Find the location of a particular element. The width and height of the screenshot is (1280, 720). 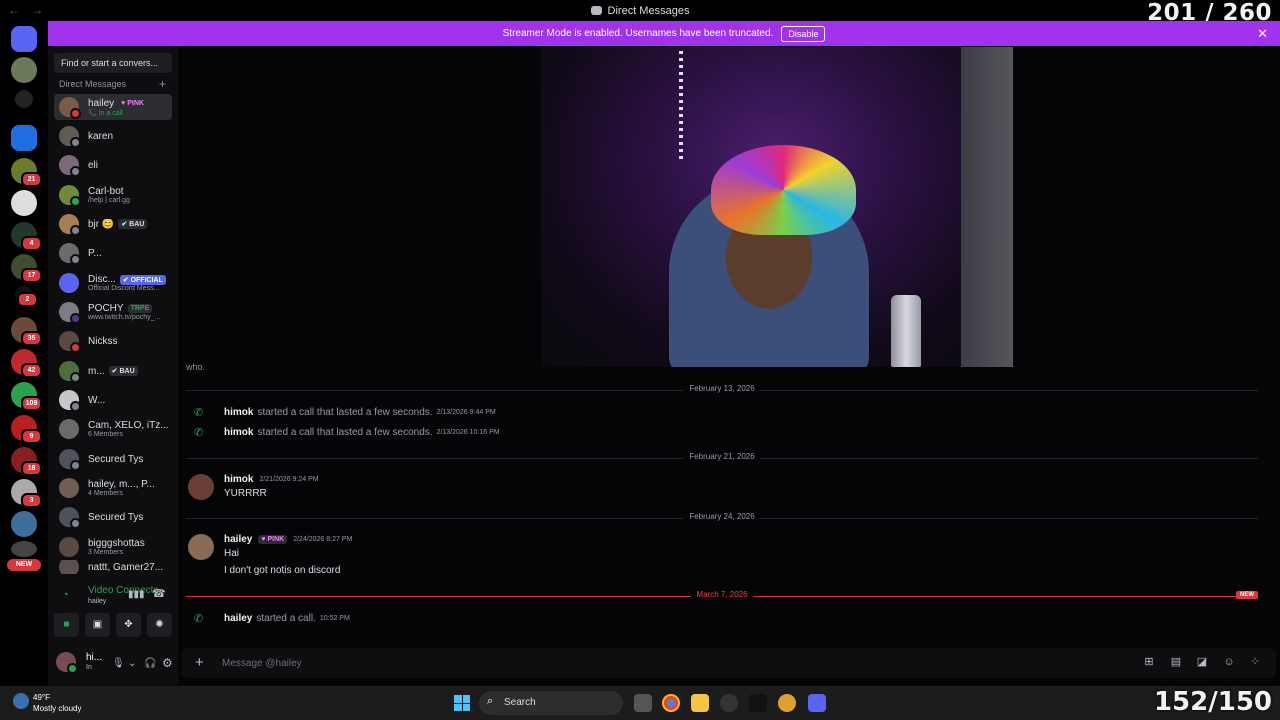

dm-name: Carl-bot is located at coordinates (106, 191).